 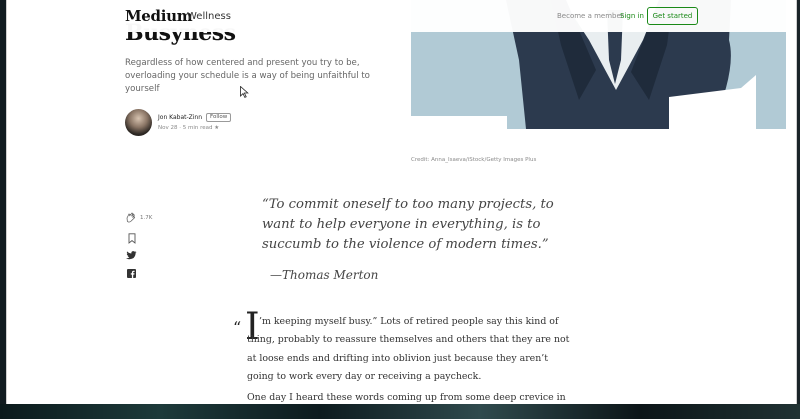 What do you see at coordinates (400, 411) in the screenshot?
I see `desktop-background-bottom` at bounding box center [400, 411].